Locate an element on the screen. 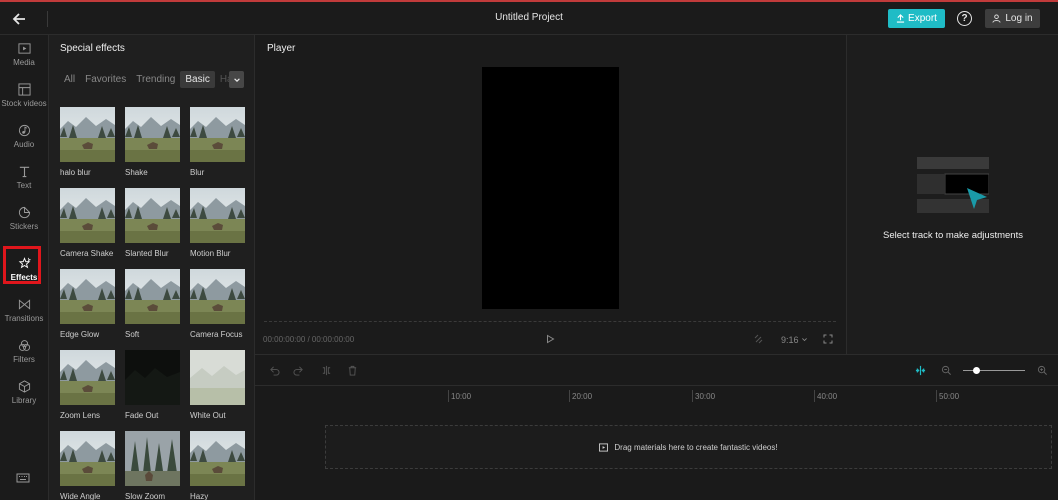  tabs-dropdown-button is located at coordinates (236, 79).